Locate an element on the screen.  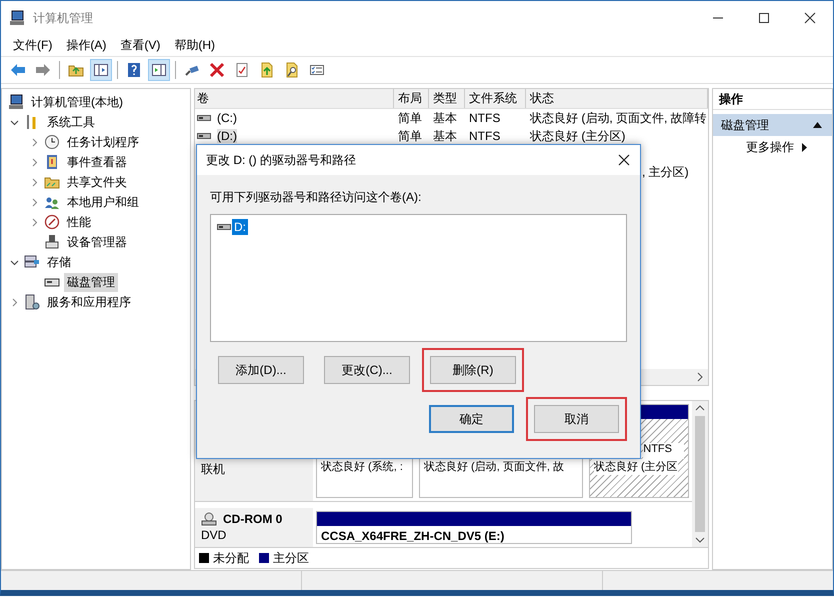
help-icon is located at coordinates (134, 70).